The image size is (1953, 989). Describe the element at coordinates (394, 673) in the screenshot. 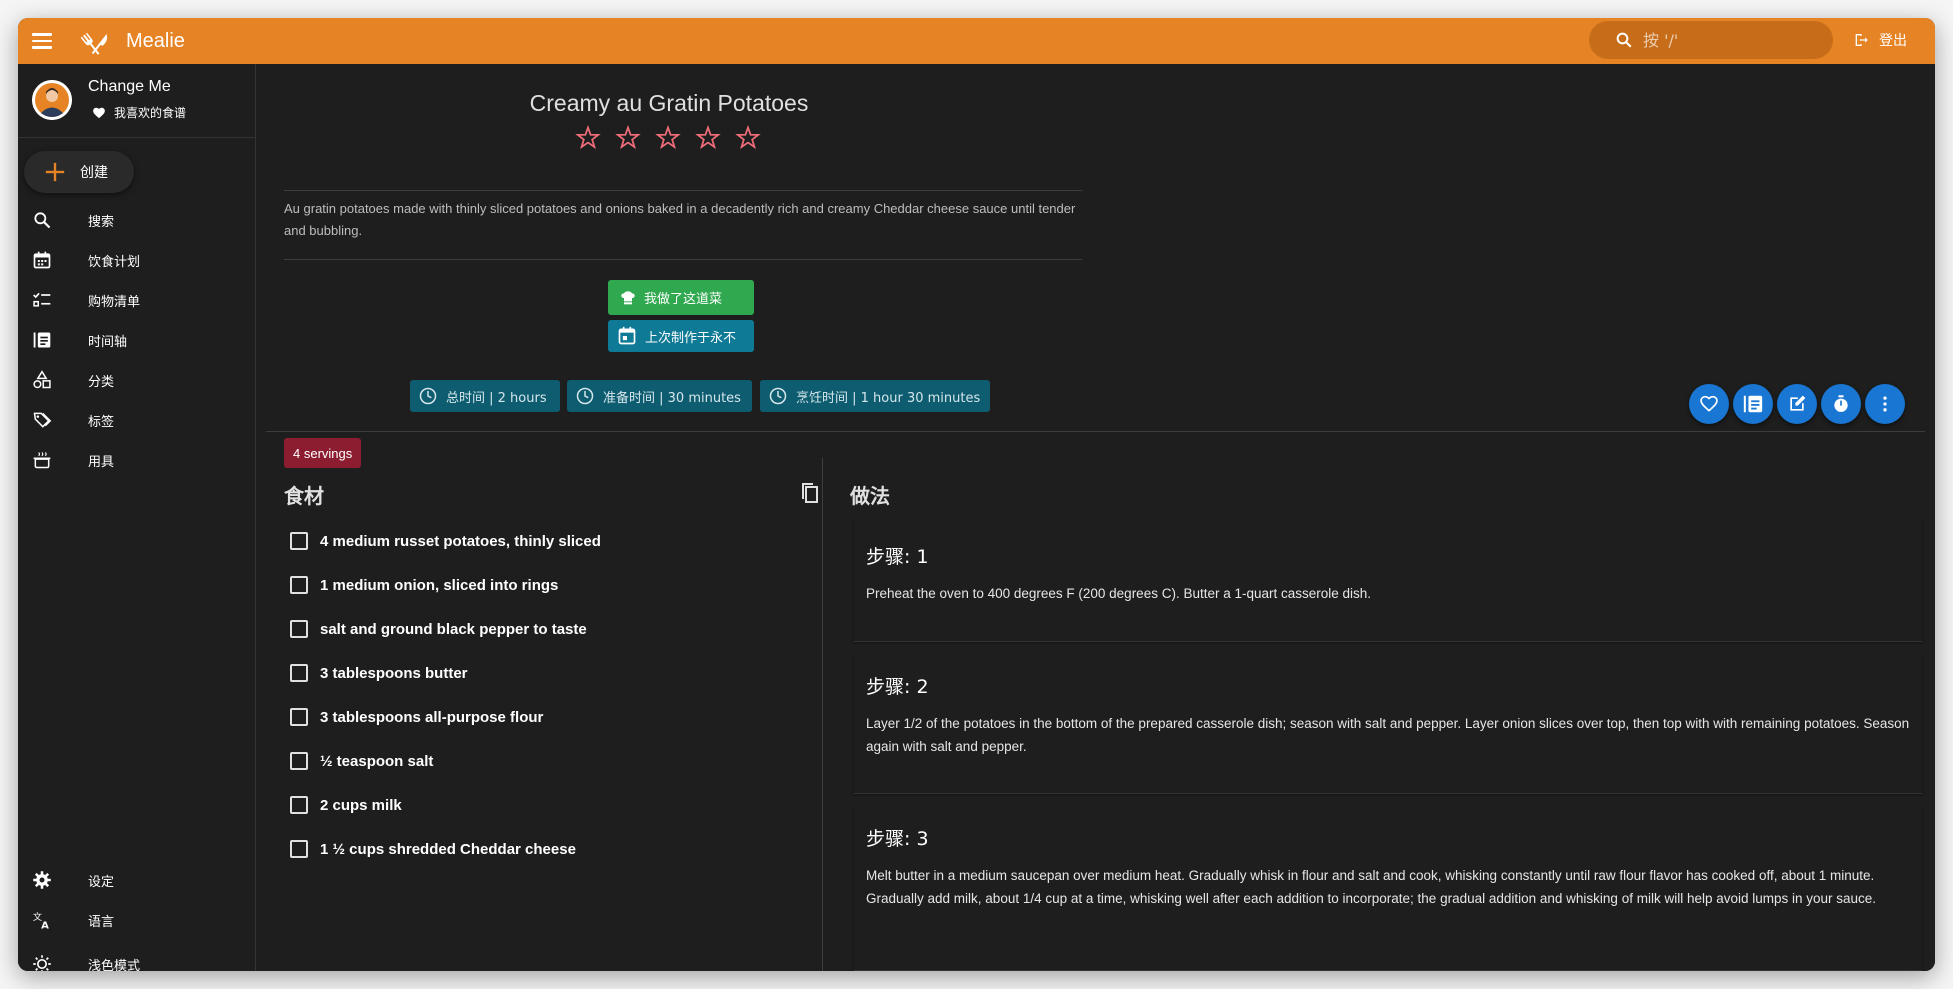

I see `ingredient-text: 3 tablespoons butter` at that location.